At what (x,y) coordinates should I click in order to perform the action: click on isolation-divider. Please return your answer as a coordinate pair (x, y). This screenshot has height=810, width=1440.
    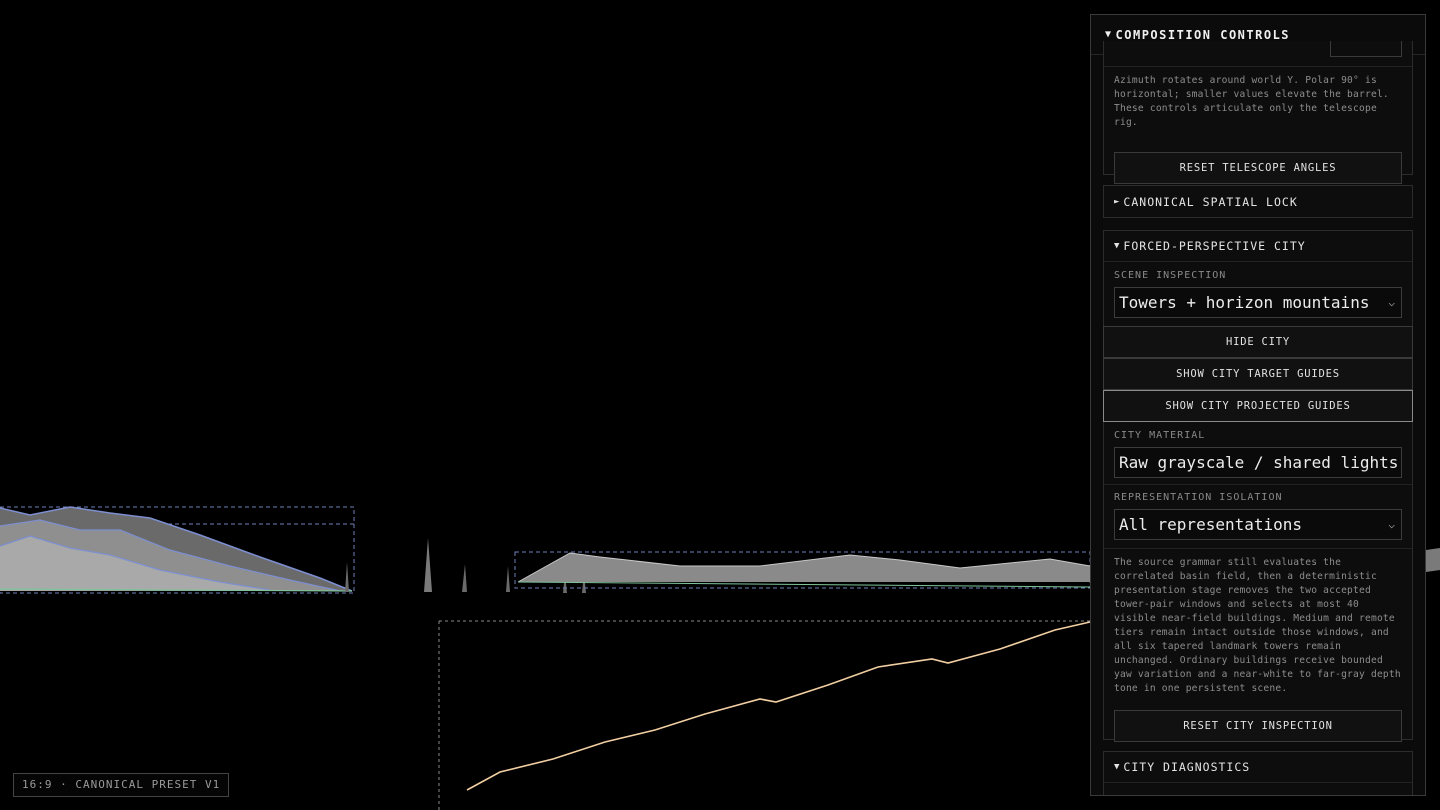
    Looking at the image, I should click on (1258, 548).